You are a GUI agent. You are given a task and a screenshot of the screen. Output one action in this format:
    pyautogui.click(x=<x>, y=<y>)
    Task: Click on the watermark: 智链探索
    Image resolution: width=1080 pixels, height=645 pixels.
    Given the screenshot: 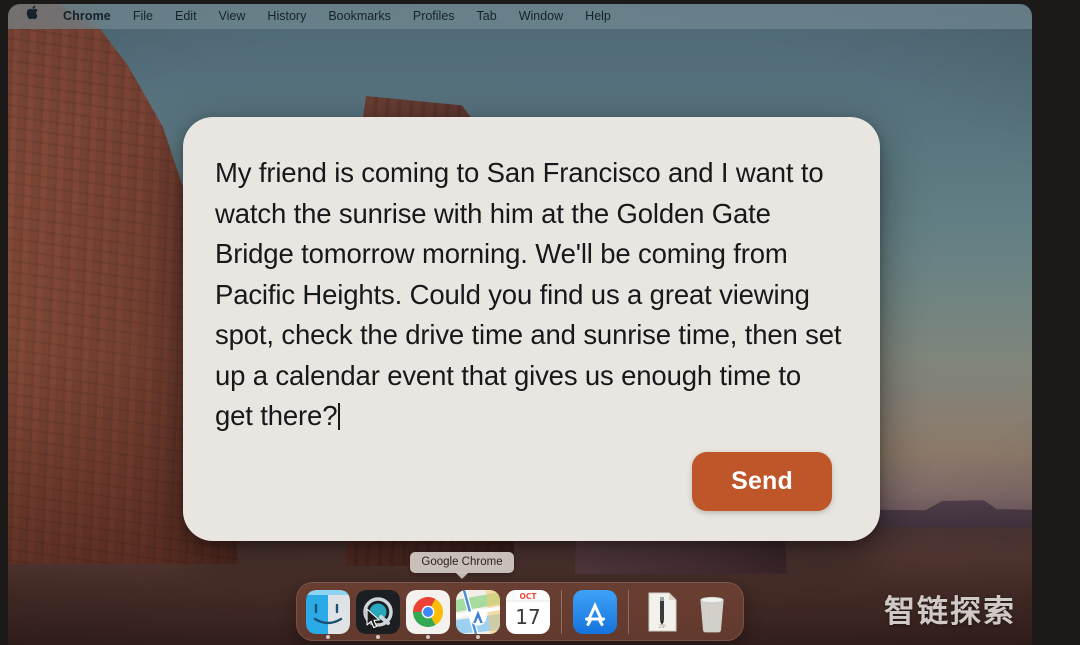 What is the action you would take?
    pyautogui.click(x=950, y=612)
    